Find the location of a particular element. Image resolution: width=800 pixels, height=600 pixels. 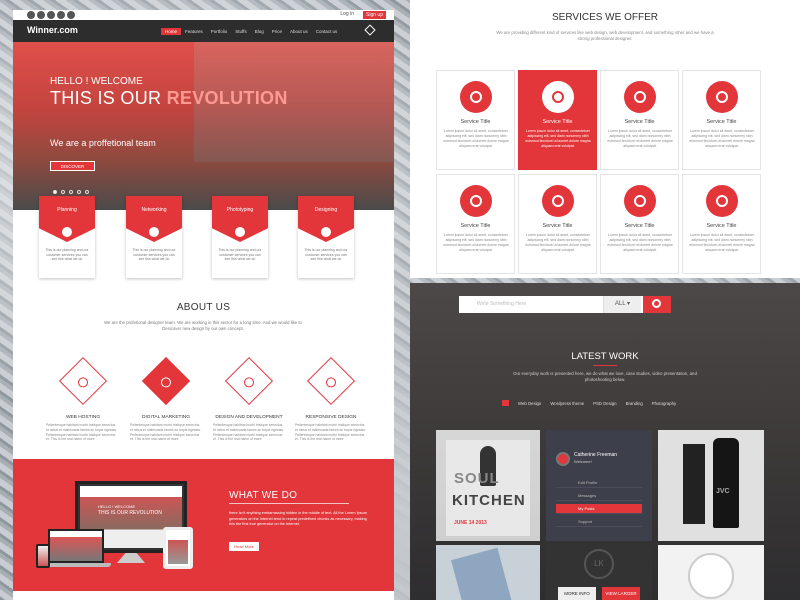

nav-stuffs: Stuffs is located at coordinates (240, 31).